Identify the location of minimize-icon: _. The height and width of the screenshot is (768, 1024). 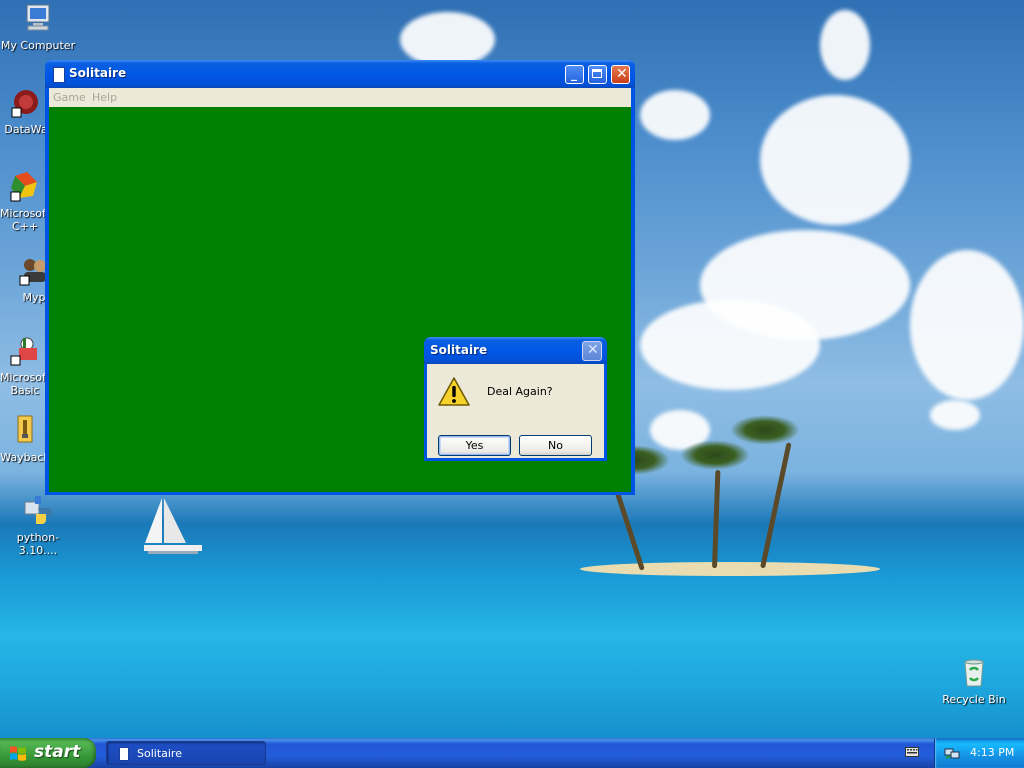
(574, 74).